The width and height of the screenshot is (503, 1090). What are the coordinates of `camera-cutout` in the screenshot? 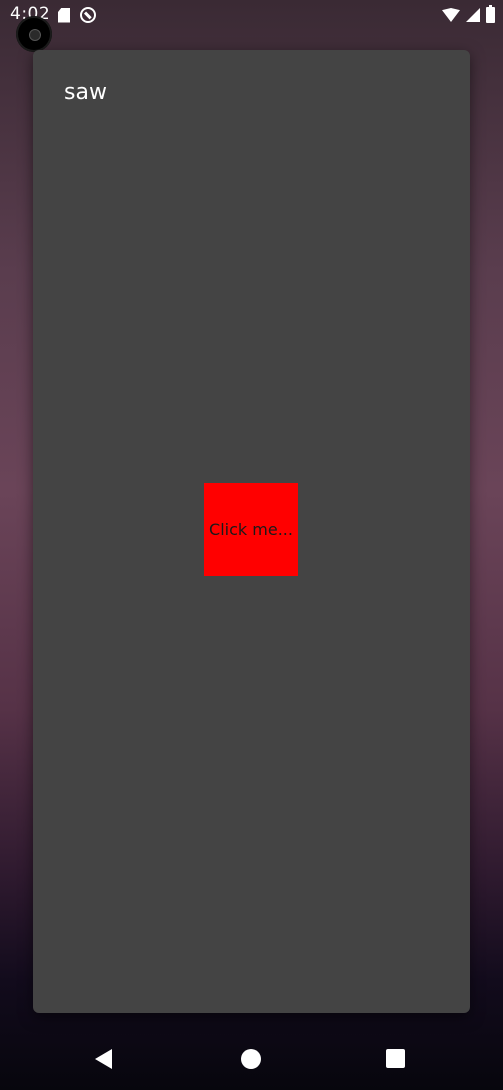 It's located at (34, 34).